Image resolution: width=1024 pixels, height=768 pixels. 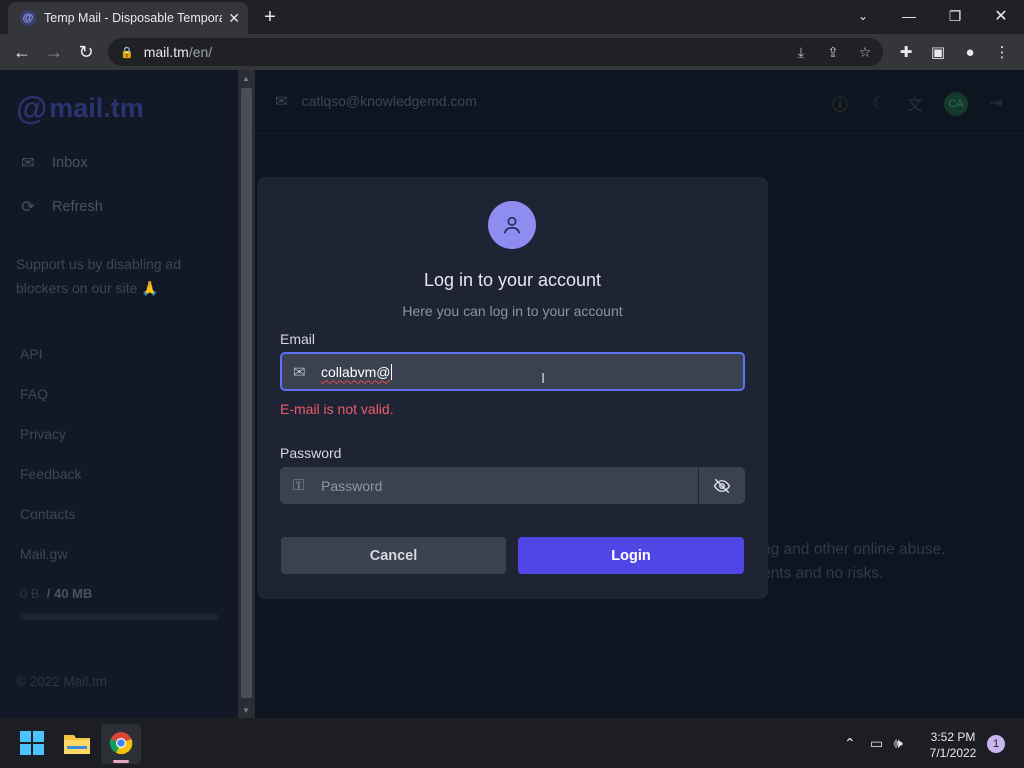 What do you see at coordinates (246, 78) in the screenshot?
I see `scroll-up-icon: ▲` at bounding box center [246, 78].